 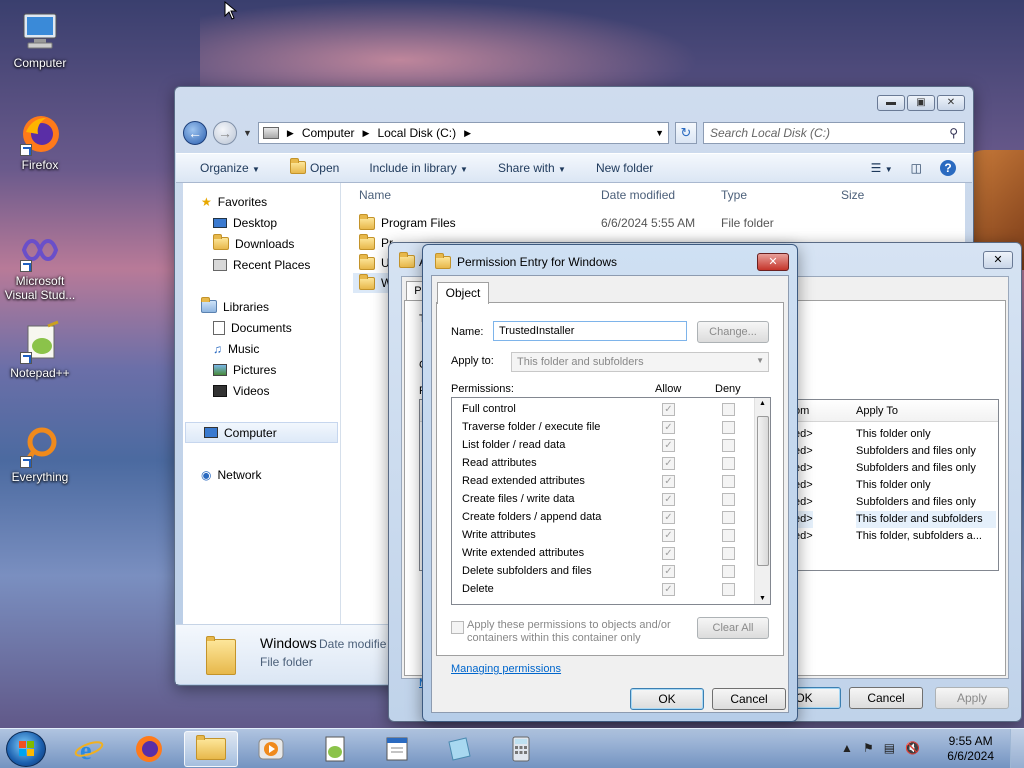 What do you see at coordinates (261, 264) in the screenshot?
I see `nav-recent-places: Recent Places` at bounding box center [261, 264].